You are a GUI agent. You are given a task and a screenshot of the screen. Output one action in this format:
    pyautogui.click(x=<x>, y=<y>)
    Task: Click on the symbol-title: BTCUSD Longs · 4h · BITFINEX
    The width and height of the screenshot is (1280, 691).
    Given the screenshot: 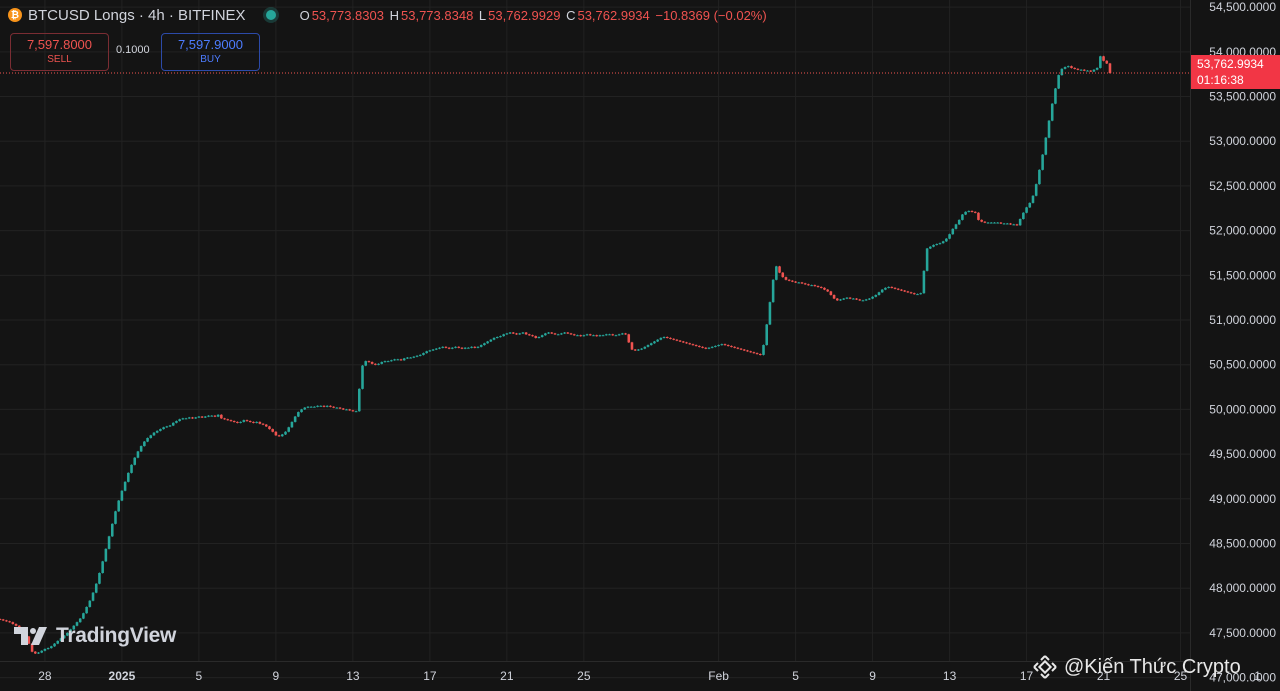 What is the action you would take?
    pyautogui.click(x=137, y=15)
    